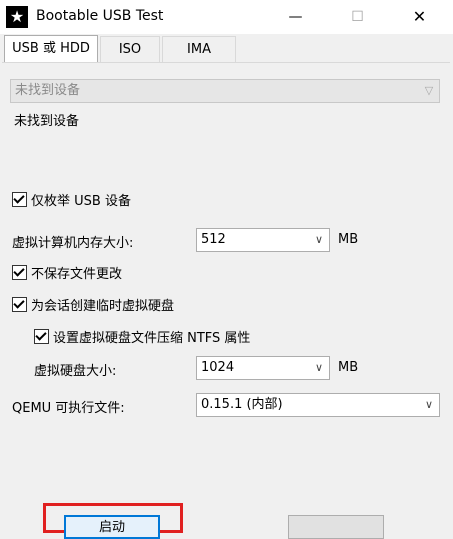 This screenshot has height=539, width=453. What do you see at coordinates (103, 306) in the screenshot?
I see `temp-disk-label: 为会话创建临时虚拟硬盘` at bounding box center [103, 306].